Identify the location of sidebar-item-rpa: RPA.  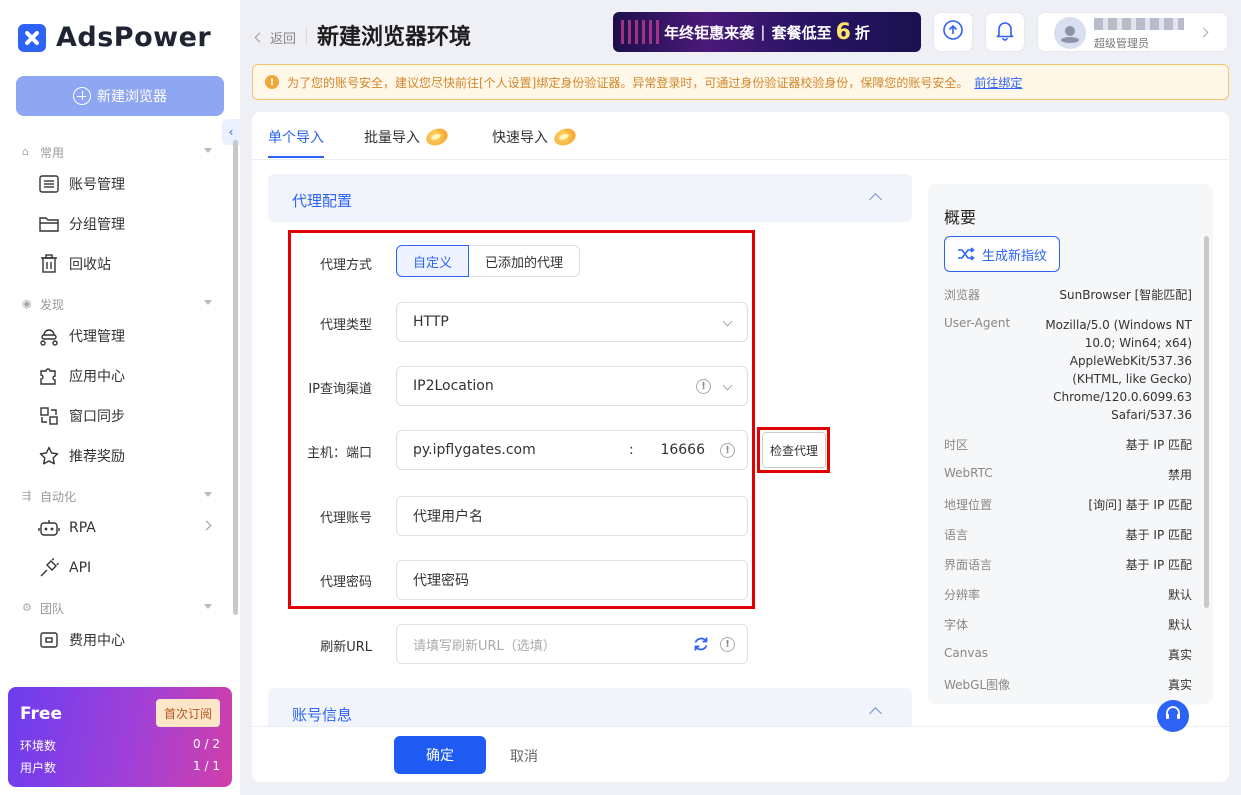
(116, 528).